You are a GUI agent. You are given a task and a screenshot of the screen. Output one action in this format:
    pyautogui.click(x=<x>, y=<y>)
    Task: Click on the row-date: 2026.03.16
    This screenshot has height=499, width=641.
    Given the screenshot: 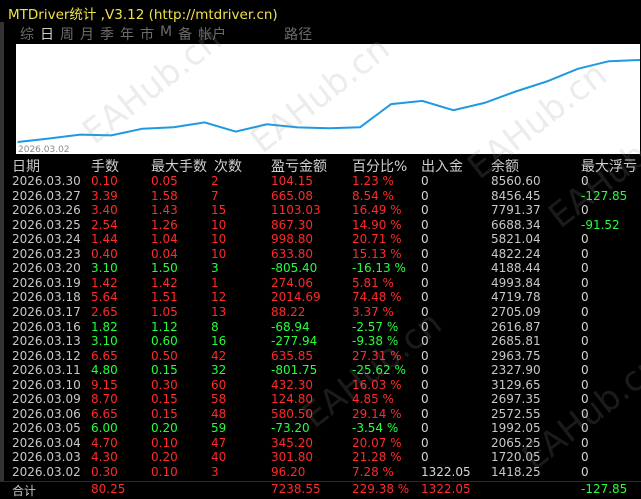 What is the action you would take?
    pyautogui.click(x=46, y=326)
    